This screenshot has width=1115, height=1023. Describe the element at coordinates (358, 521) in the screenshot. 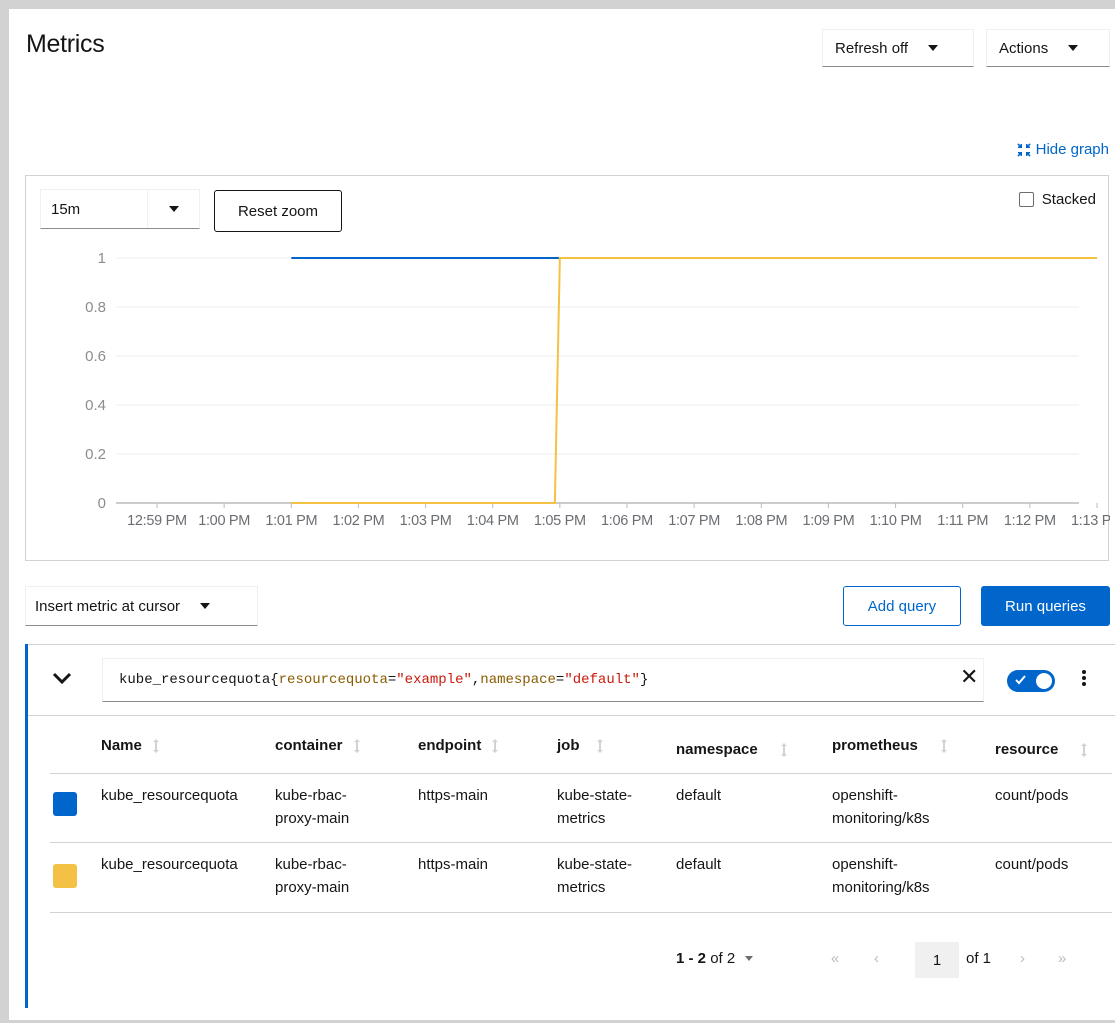

I see `x-tick-label: 1:02 PM` at that location.